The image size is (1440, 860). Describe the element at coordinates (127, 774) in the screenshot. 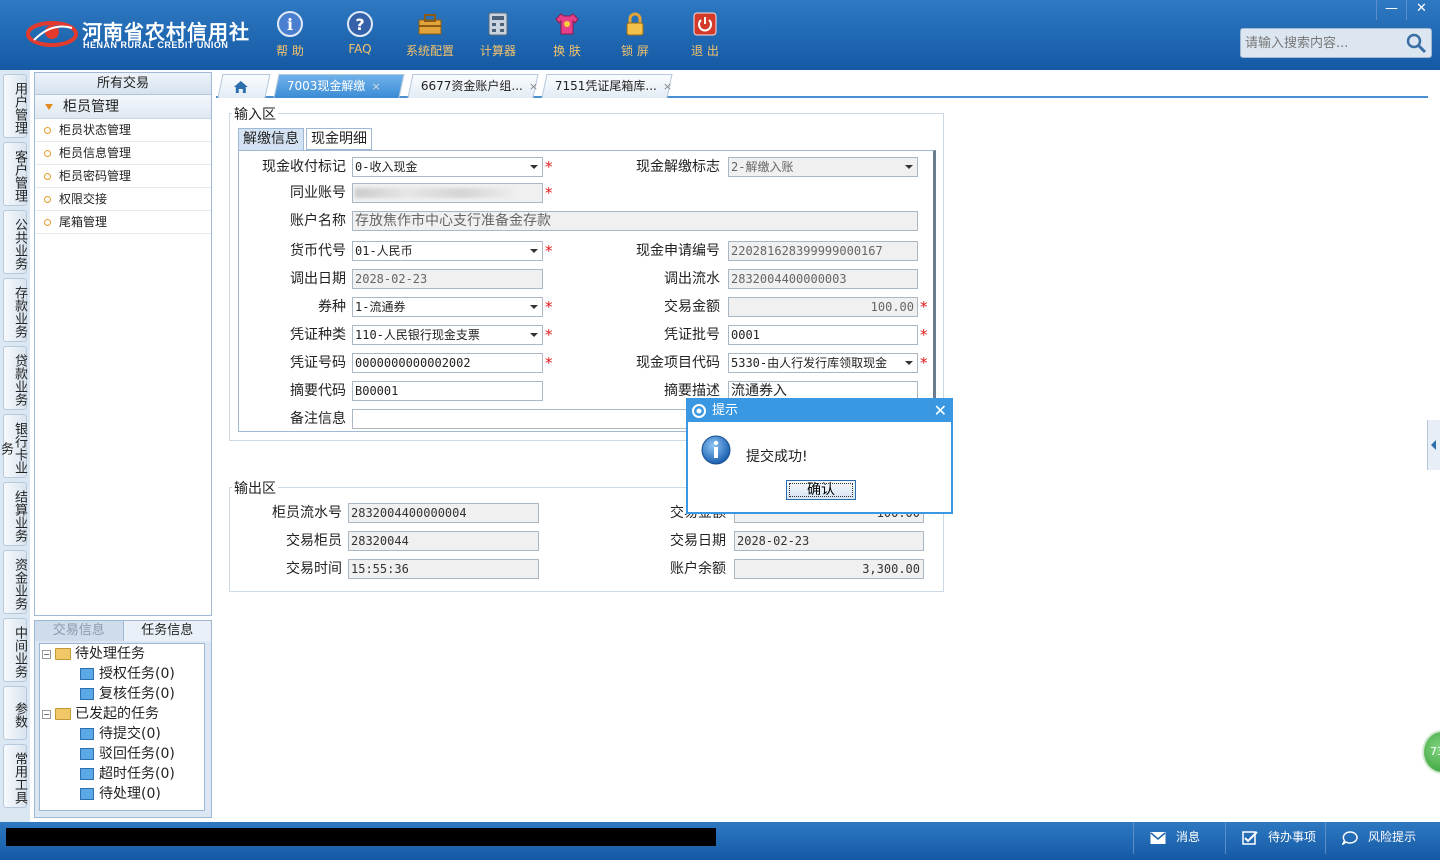

I see `tree-node-timeout: 超时任务(0)` at that location.